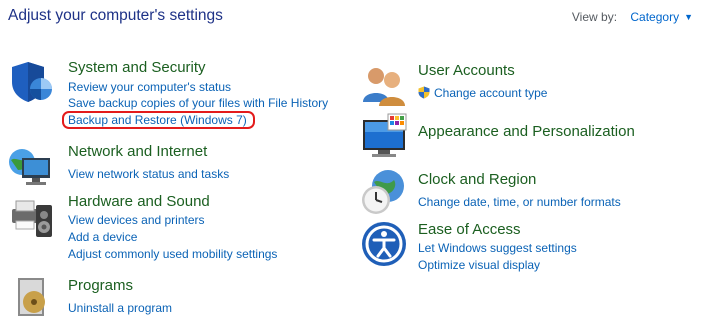 The image size is (703, 320). Describe the element at coordinates (469, 229) in the screenshot. I see `category-title-ease-of-access: Ease of Access` at that location.